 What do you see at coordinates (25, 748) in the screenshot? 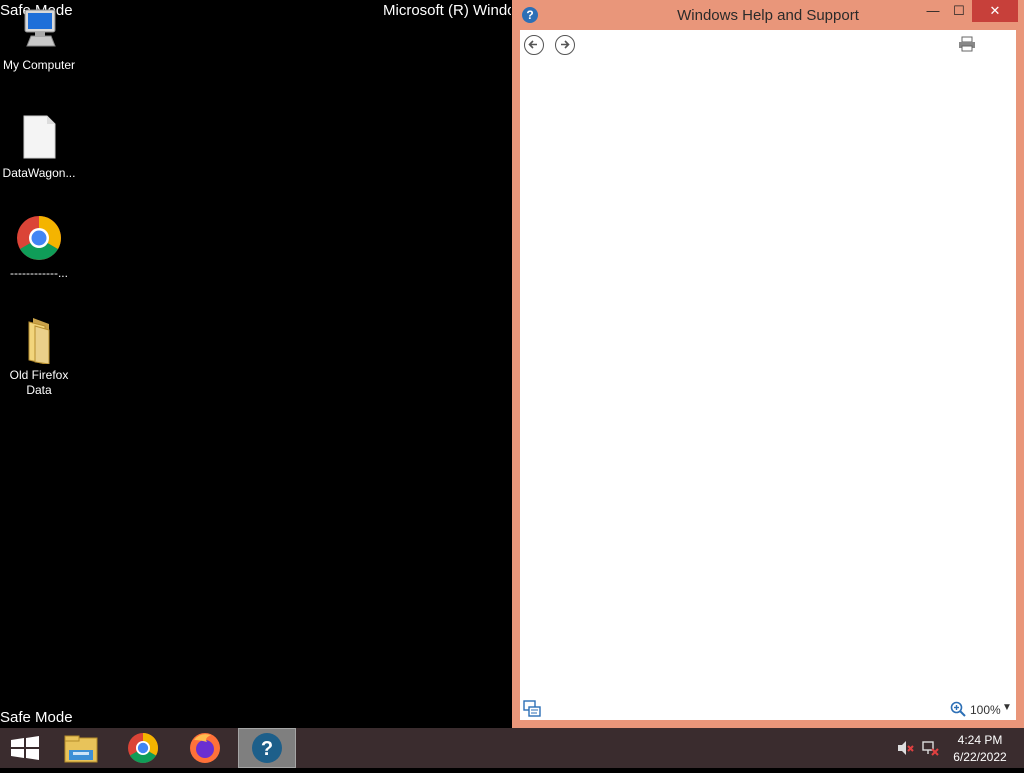
I see `start-icon` at bounding box center [25, 748].